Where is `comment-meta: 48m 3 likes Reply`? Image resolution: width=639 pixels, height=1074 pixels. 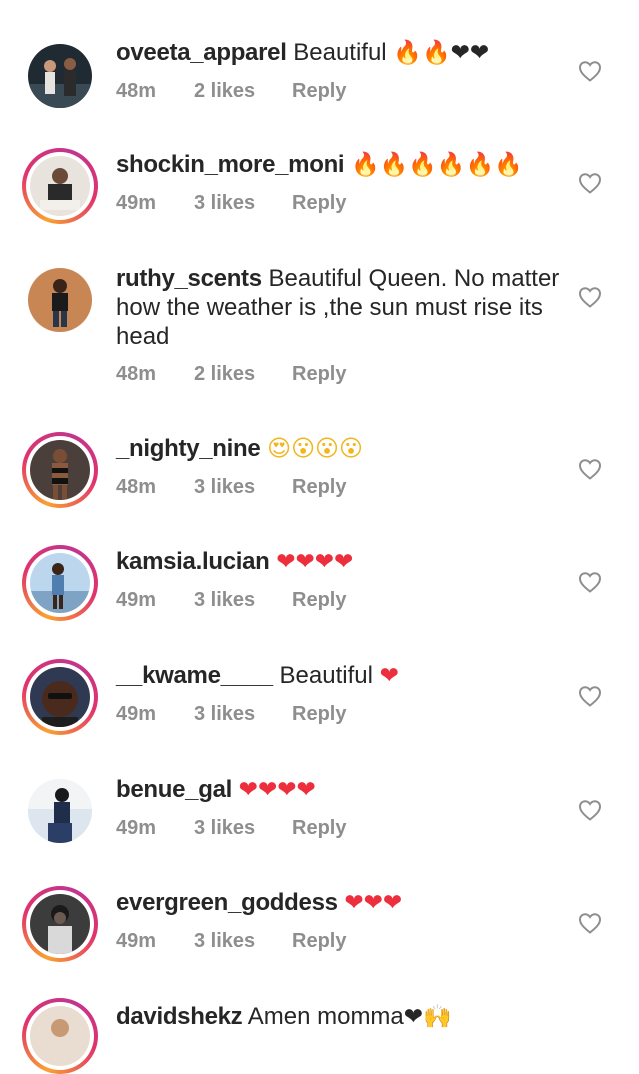
comment-meta: 48m 3 likes Reply is located at coordinates (341, 489).